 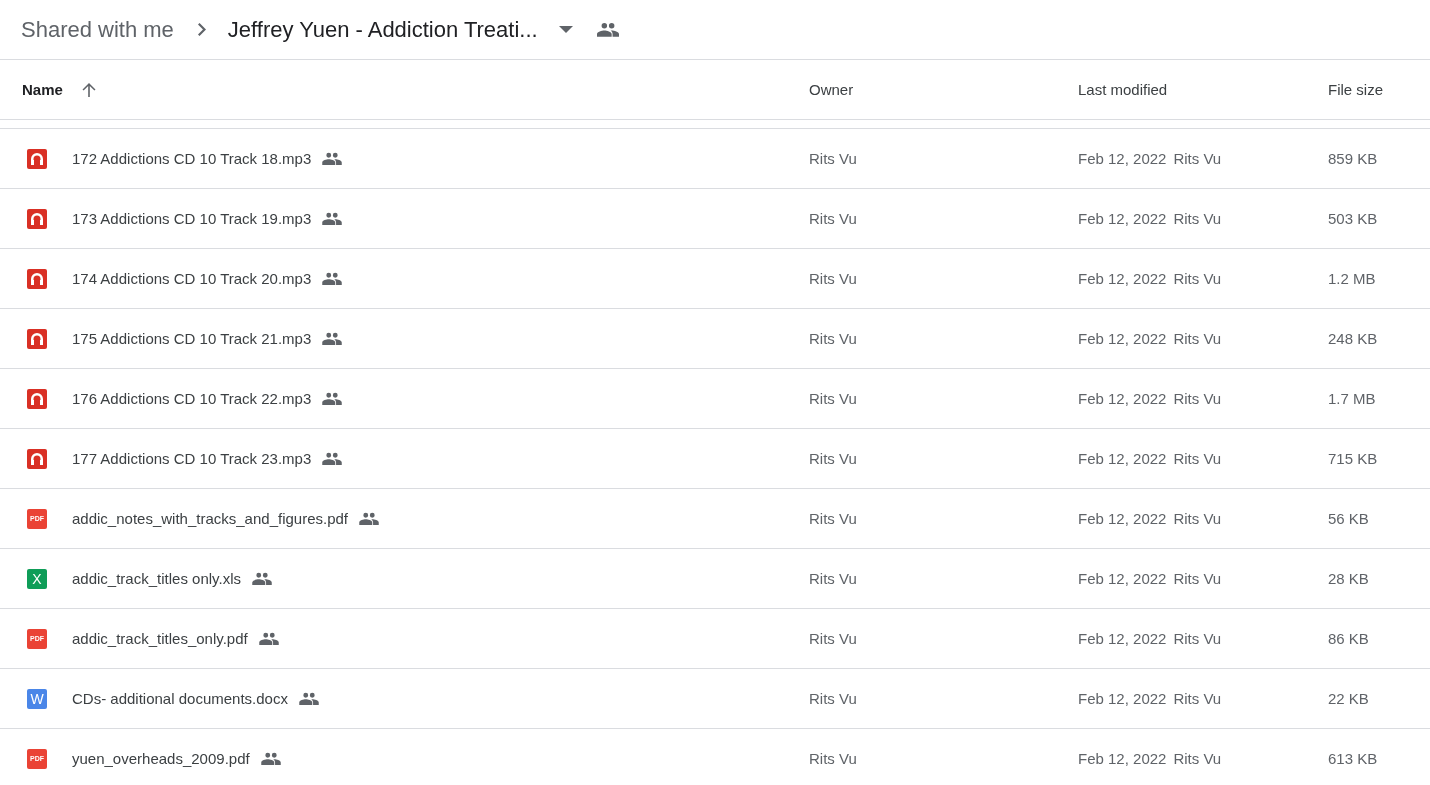 What do you see at coordinates (37, 578) in the screenshot?
I see `file-type-icon: X` at bounding box center [37, 578].